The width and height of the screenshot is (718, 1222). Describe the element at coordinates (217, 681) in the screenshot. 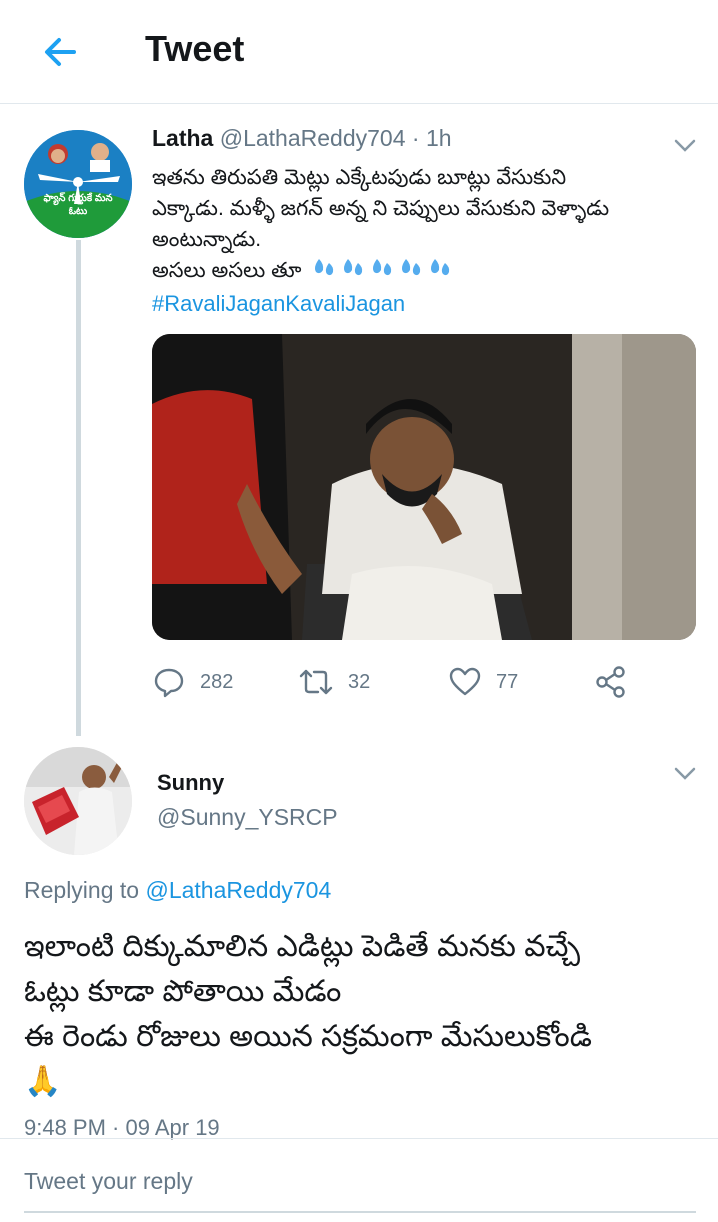

I see `reply-count: 282` at that location.